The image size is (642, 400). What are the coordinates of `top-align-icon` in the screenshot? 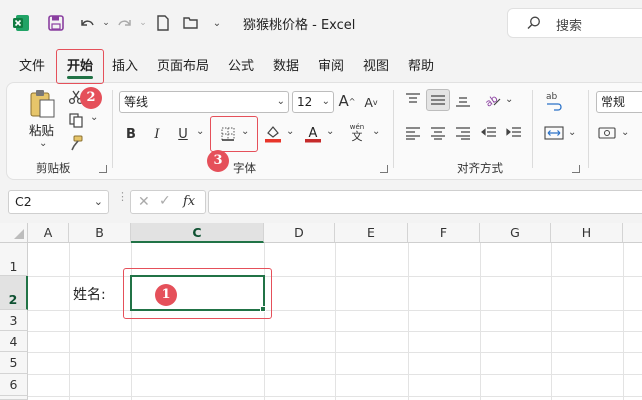 It's located at (413, 100).